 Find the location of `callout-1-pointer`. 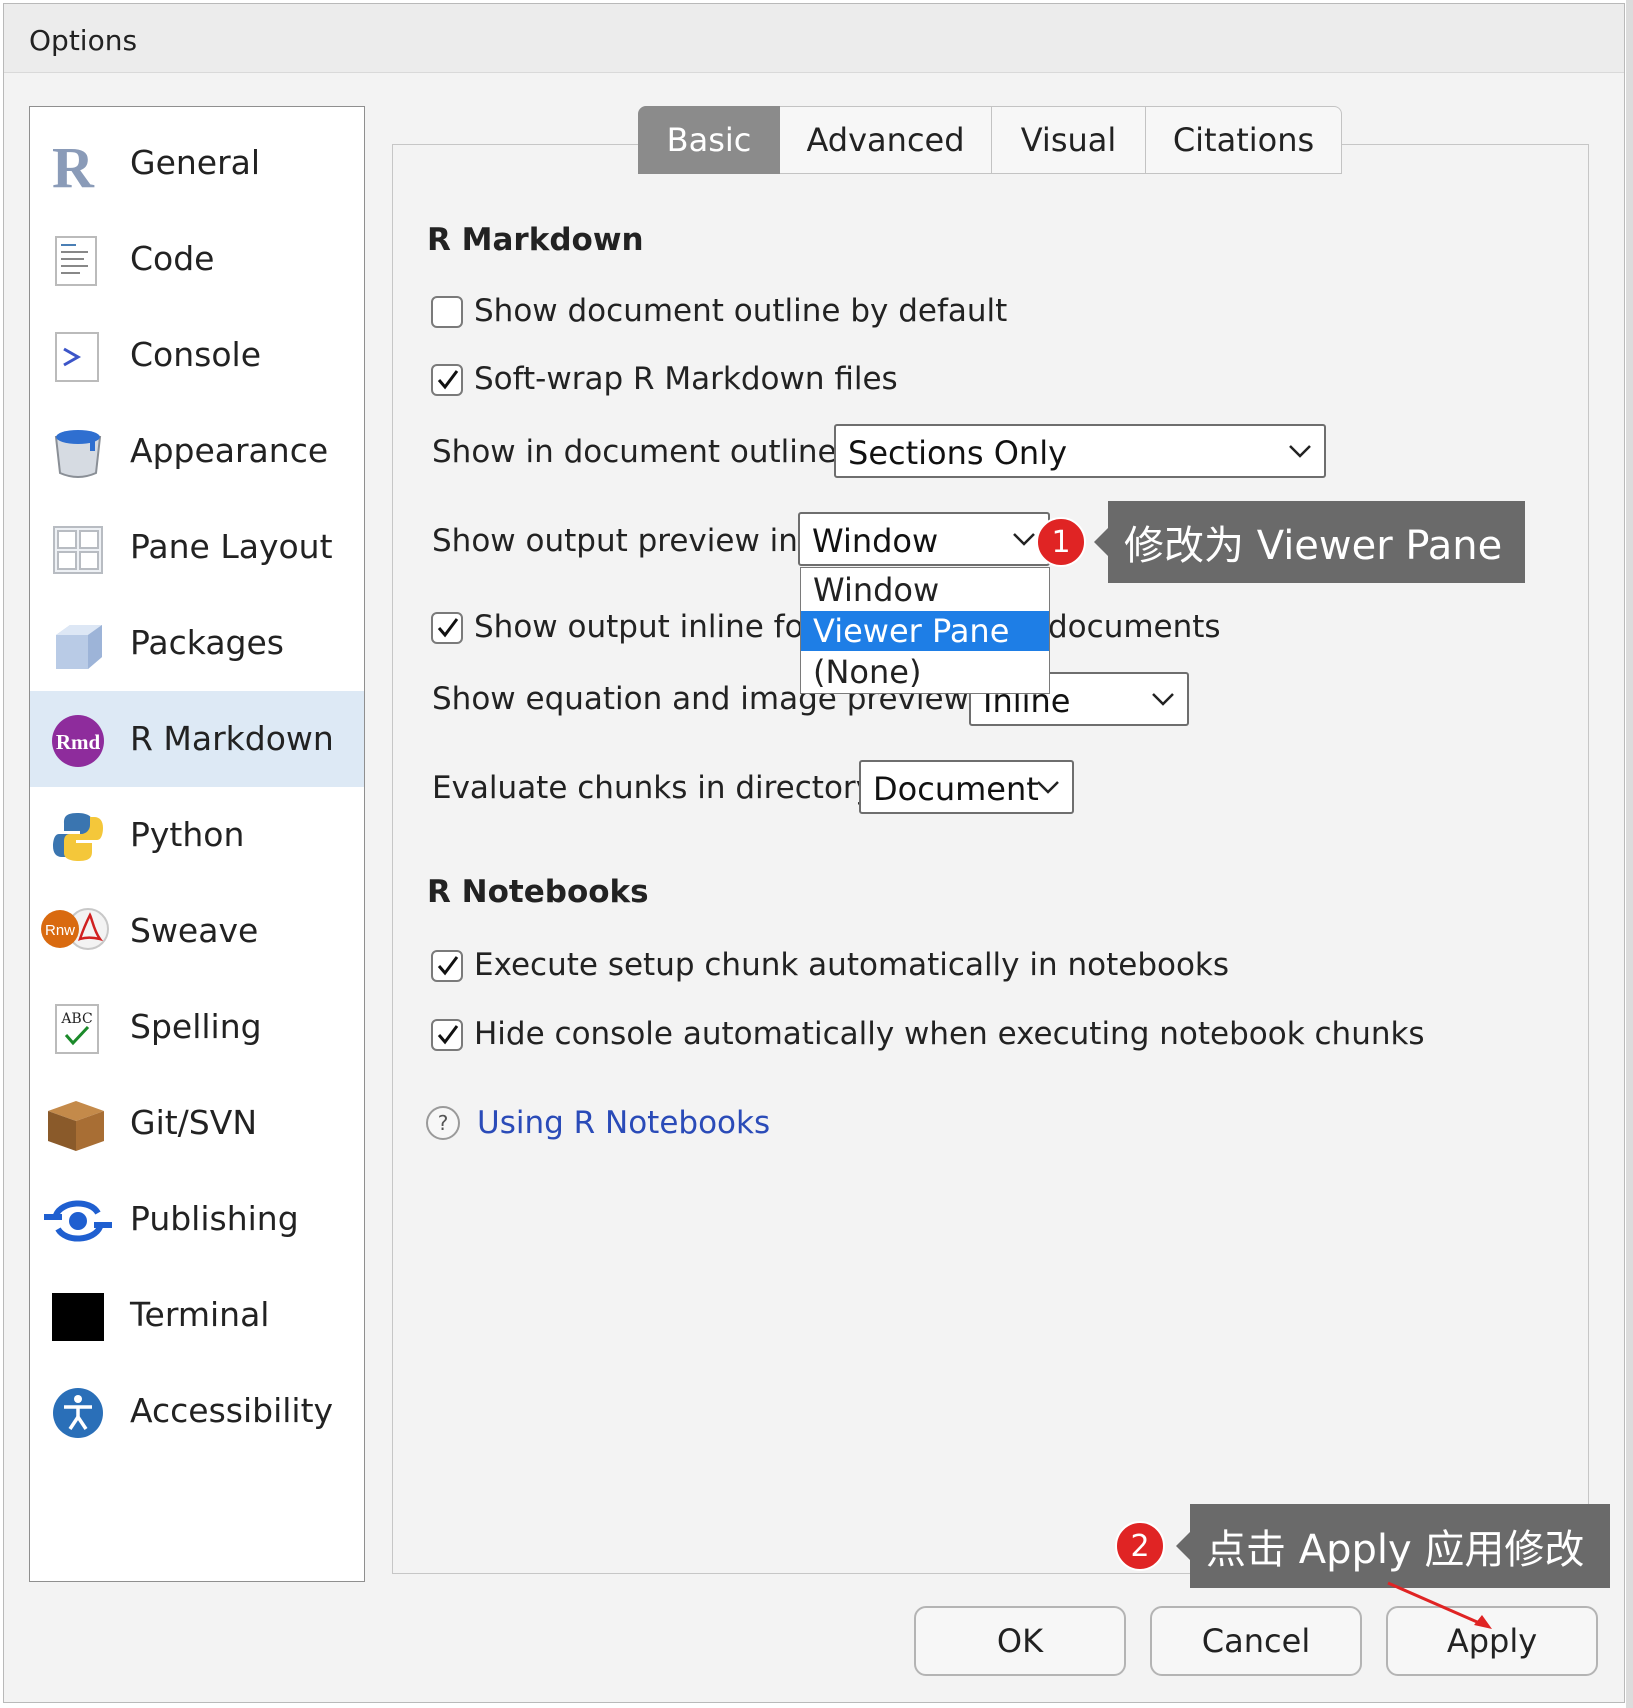

callout-1-pointer is located at coordinates (1101, 542).